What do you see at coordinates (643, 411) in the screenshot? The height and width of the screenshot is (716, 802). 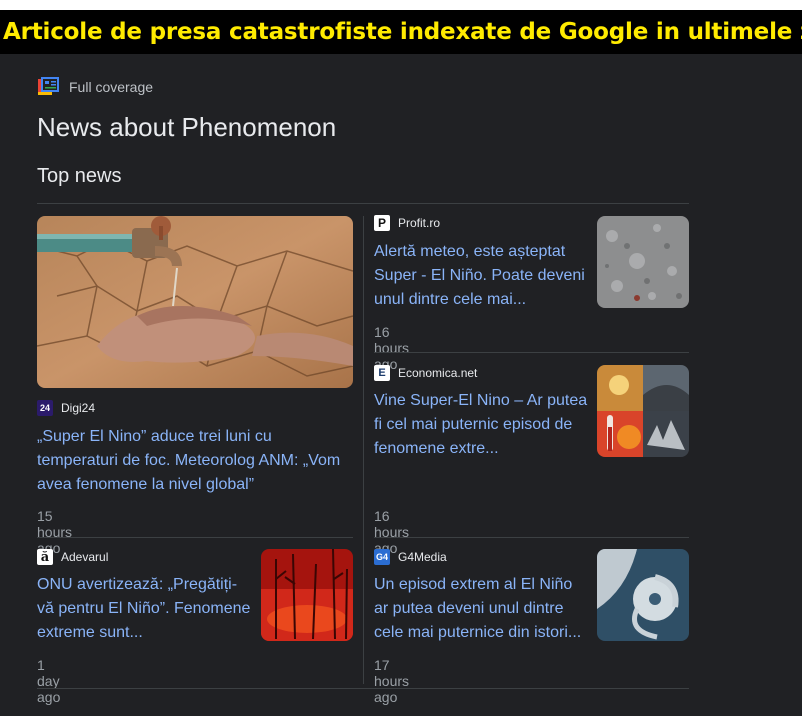 I see `article-image-weather-collage` at bounding box center [643, 411].